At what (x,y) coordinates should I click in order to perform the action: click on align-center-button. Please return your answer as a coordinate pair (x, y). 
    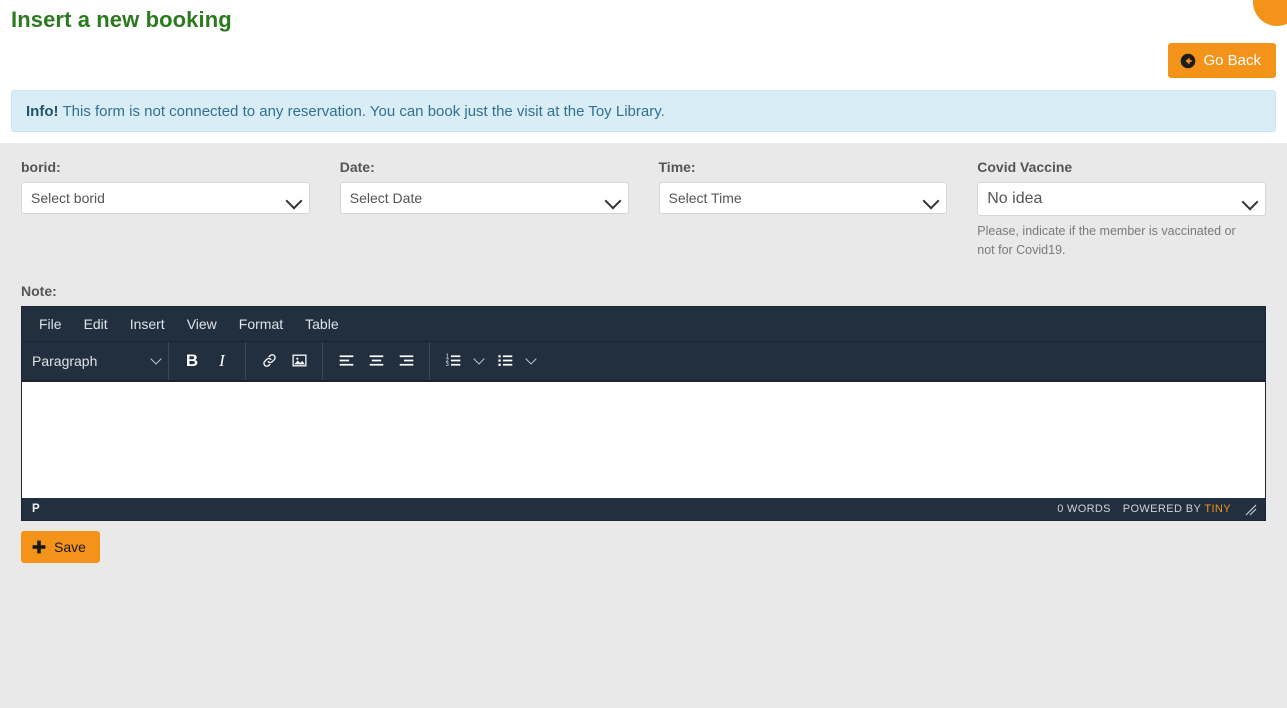
    Looking at the image, I should click on (376, 361).